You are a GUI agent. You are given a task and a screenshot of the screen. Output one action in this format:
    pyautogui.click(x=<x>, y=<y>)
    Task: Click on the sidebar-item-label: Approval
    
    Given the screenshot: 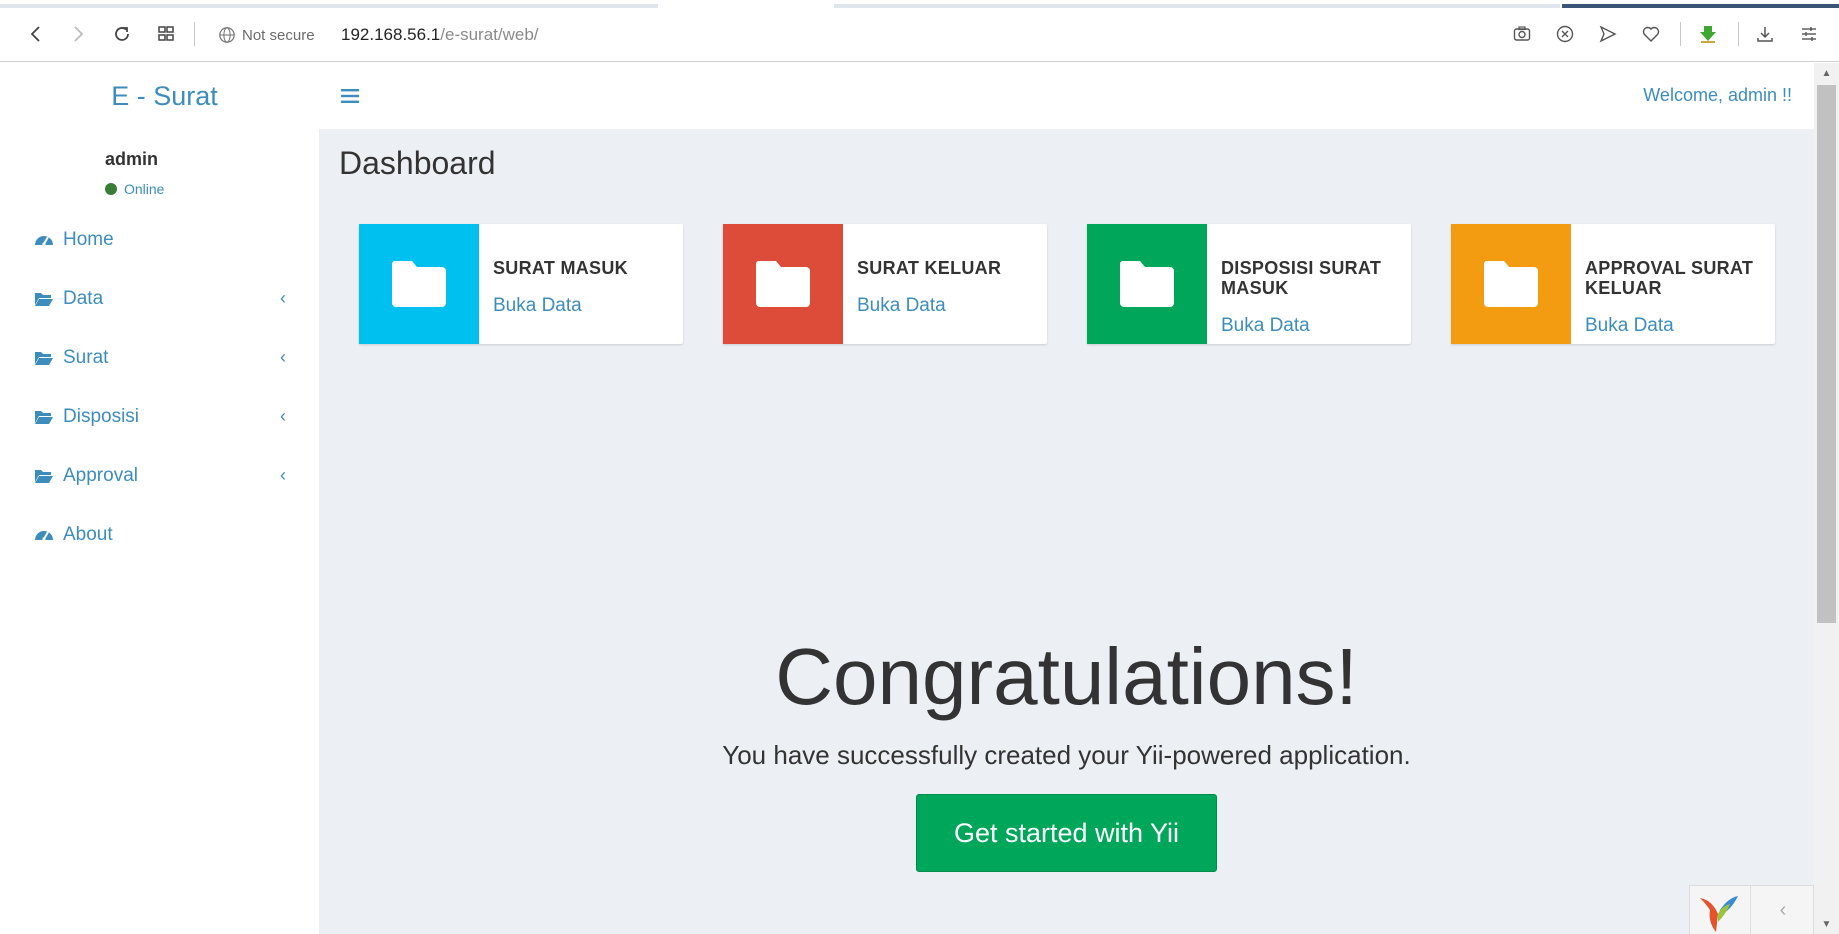 What is the action you would take?
    pyautogui.click(x=100, y=475)
    